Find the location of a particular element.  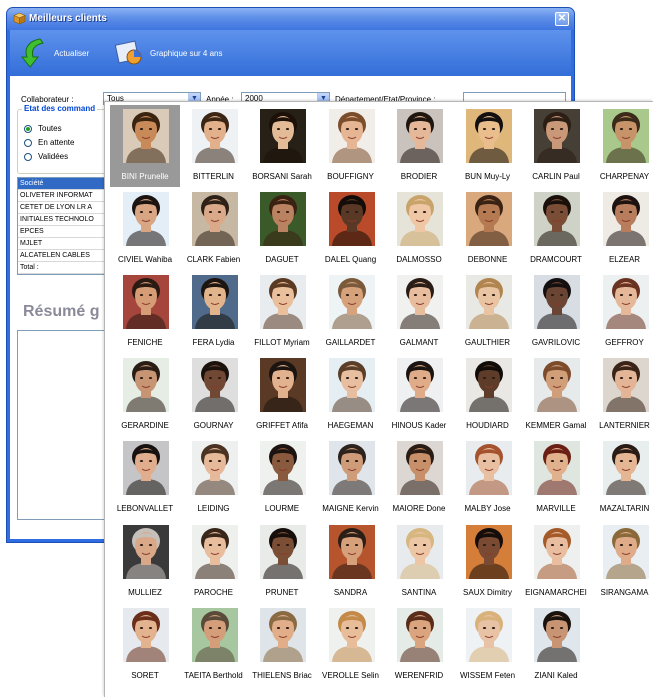

person-tile: PAROCHE is located at coordinates (214, 562).